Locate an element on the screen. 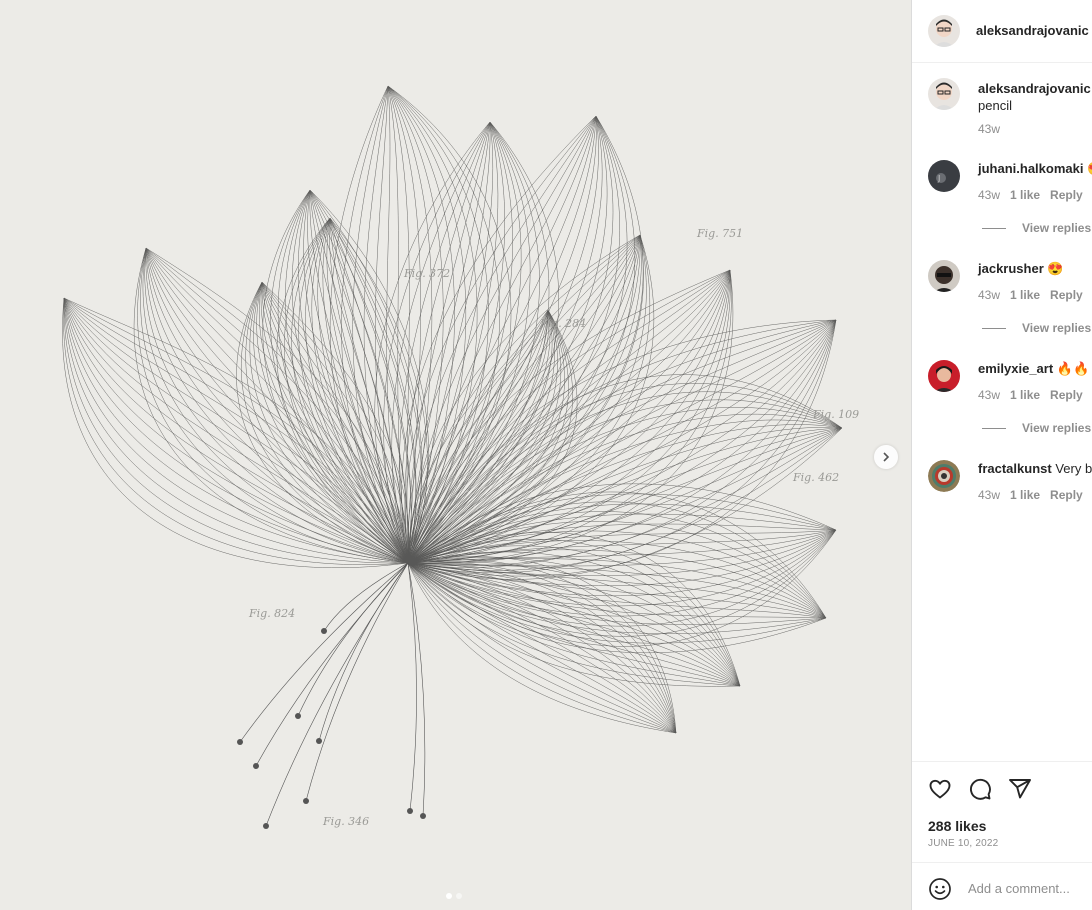 This screenshot has width=1092, height=910. comment-button is located at coordinates (980, 789).